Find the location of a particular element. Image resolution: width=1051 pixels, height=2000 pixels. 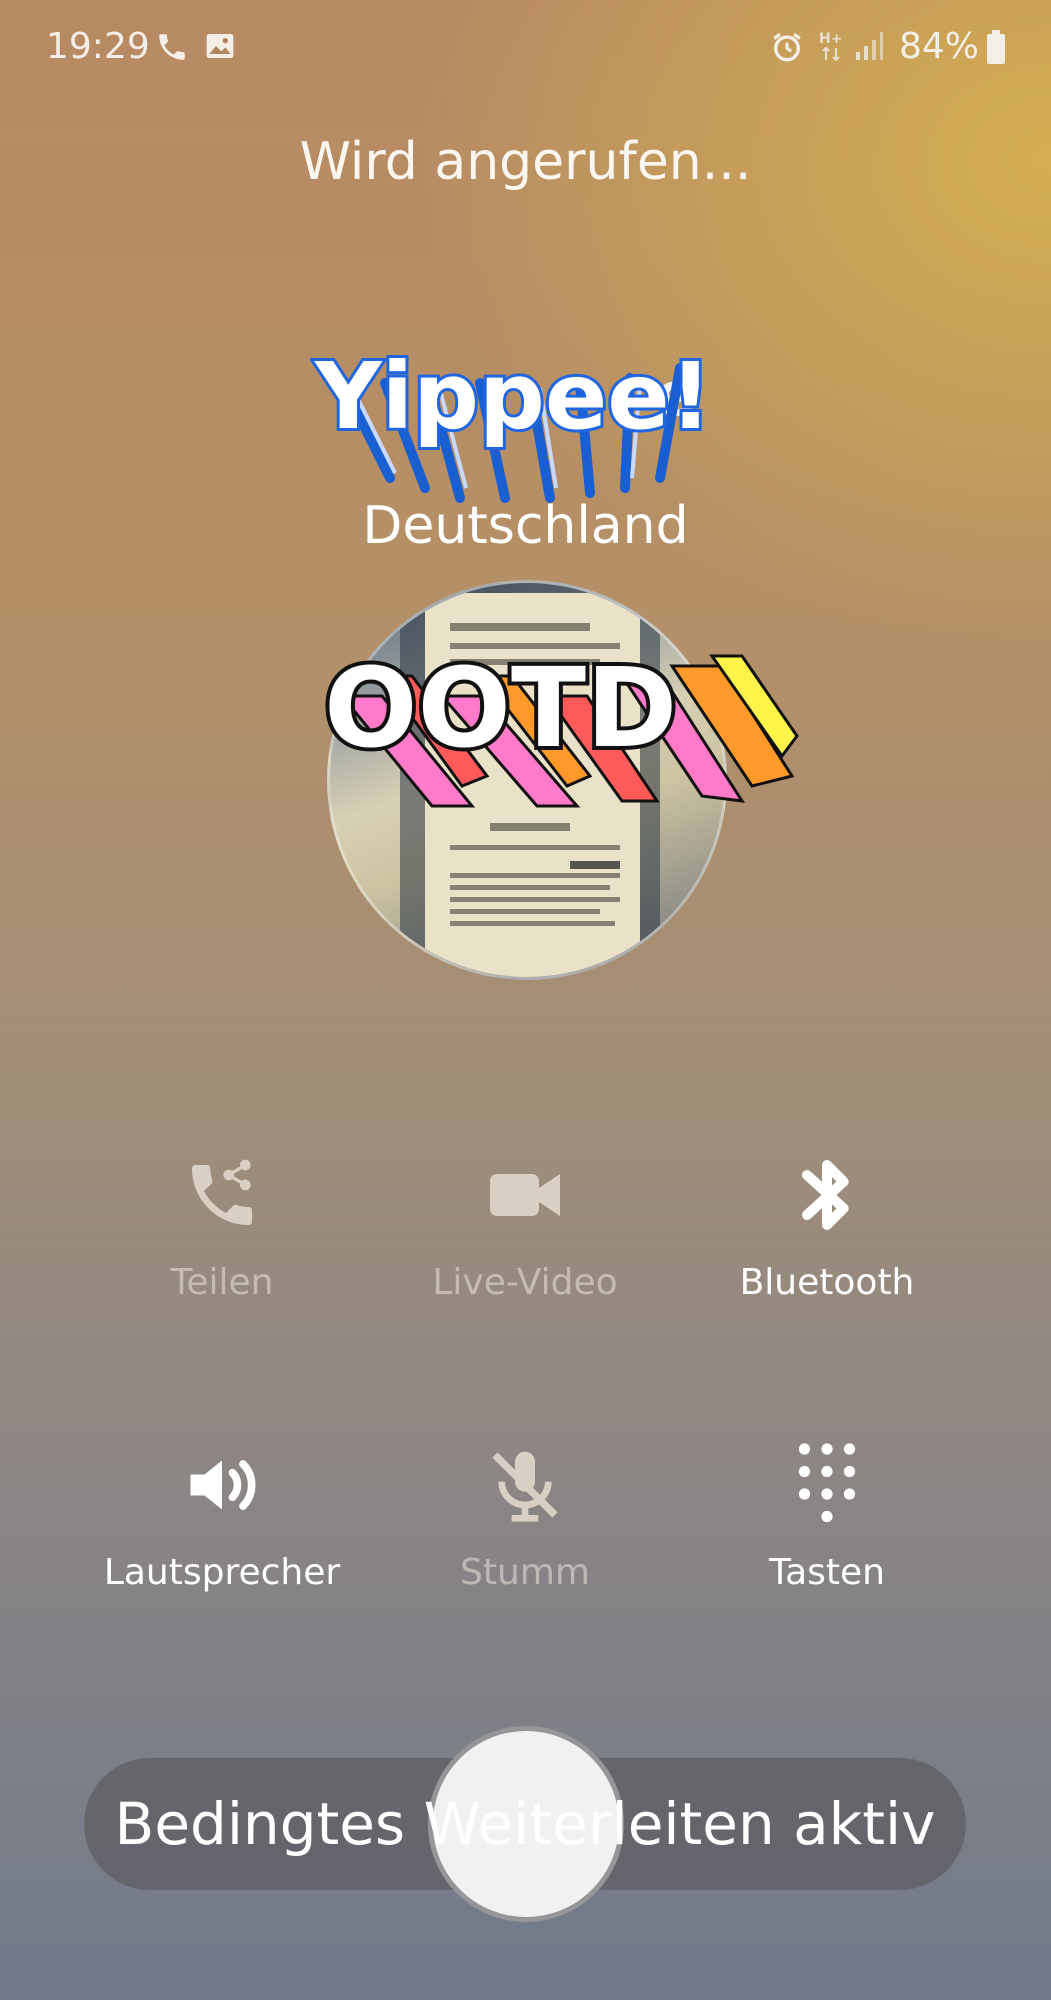

bluetooth-button: Bluetooth is located at coordinates (827, 1226).